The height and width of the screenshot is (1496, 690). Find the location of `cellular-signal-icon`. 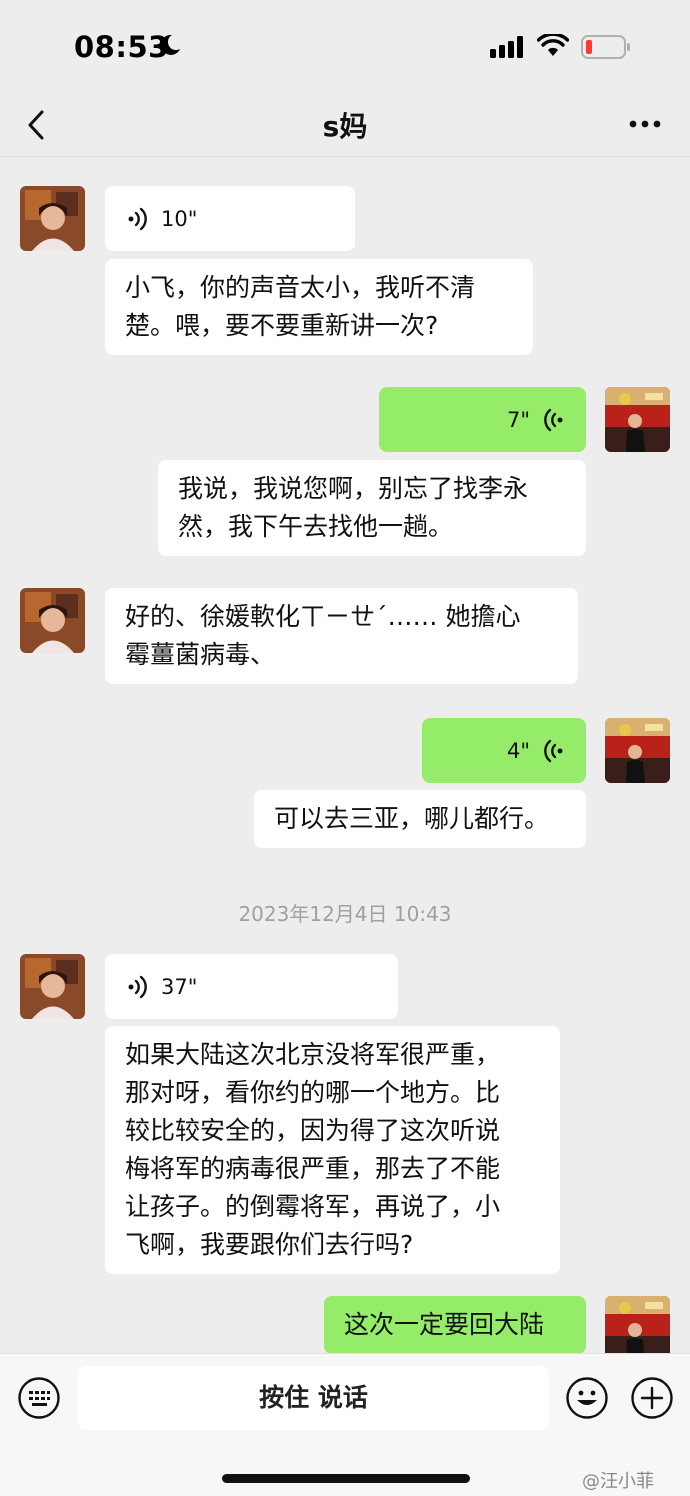

cellular-signal-icon is located at coordinates (506, 47).